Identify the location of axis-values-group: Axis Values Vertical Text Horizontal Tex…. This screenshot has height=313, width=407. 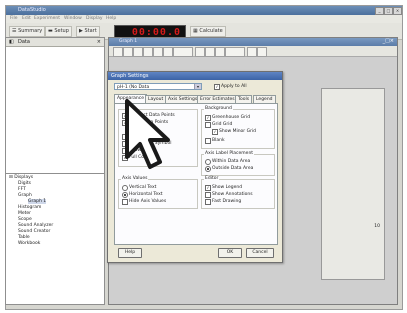
(158, 192).